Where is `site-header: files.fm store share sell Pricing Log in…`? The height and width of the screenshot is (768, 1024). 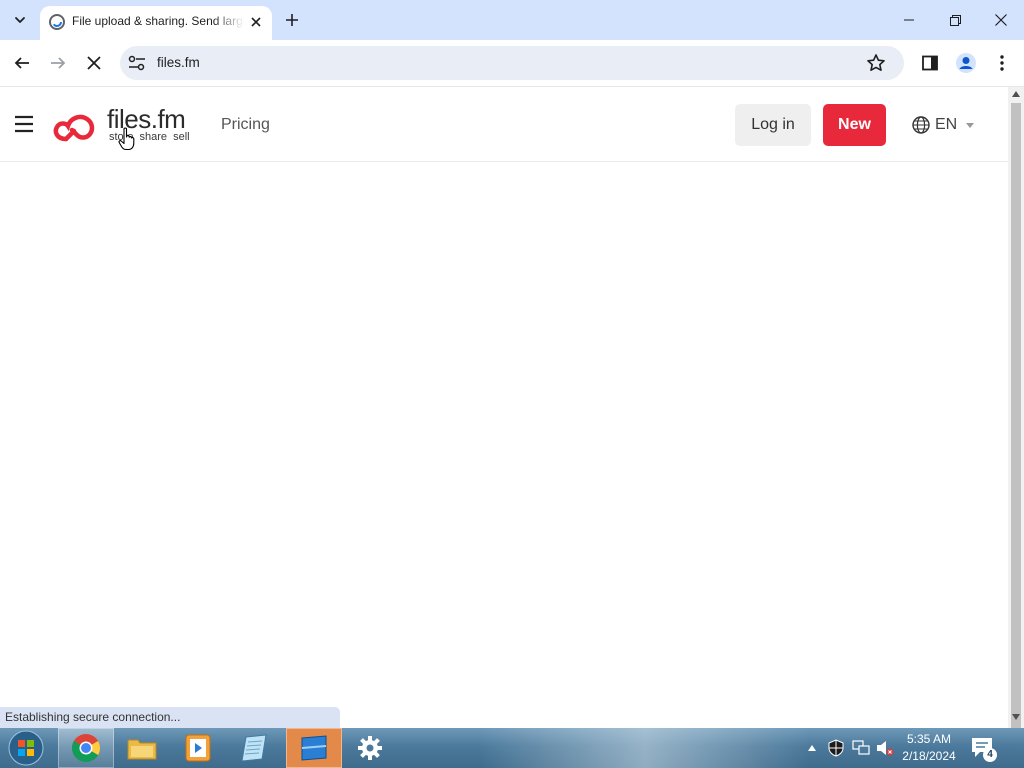
site-header: files.fm store share sell Pricing Log in… is located at coordinates (504, 124).